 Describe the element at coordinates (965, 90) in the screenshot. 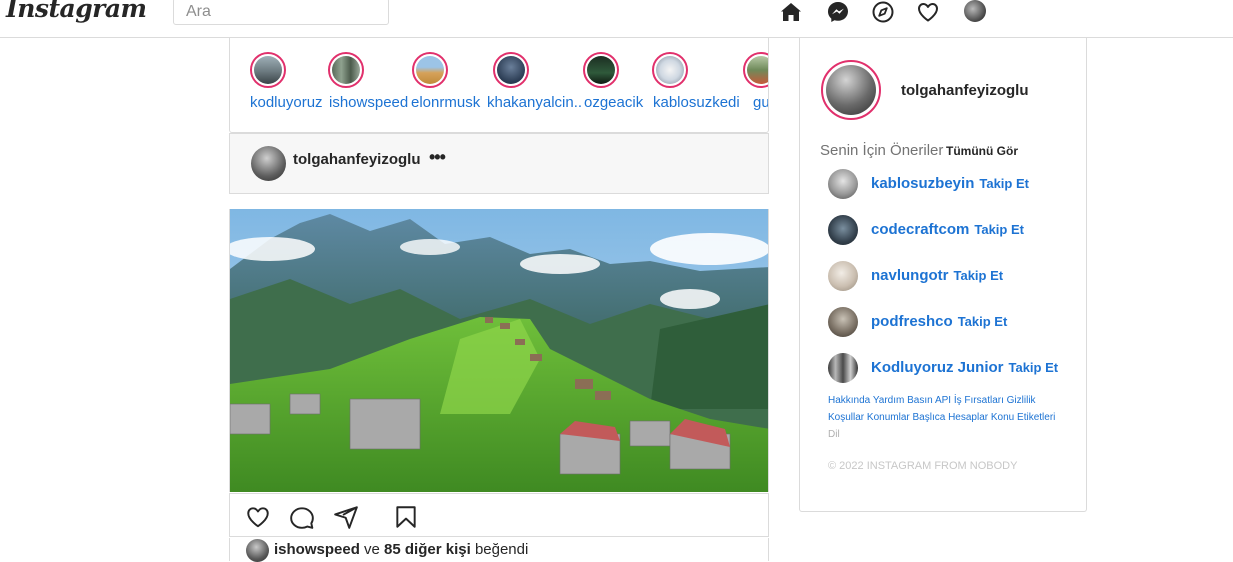

I see `current-user-username: tolgahanfeyizoglu` at that location.